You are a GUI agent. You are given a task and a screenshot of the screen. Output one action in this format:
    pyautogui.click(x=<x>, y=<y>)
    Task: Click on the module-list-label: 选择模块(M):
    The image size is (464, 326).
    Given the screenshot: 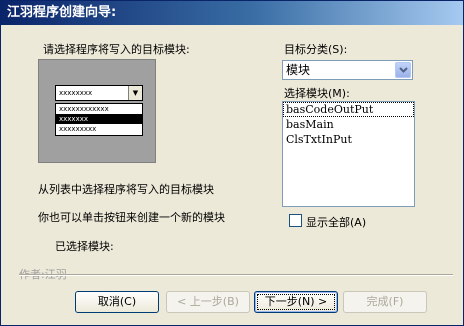 What is the action you would take?
    pyautogui.click(x=317, y=93)
    